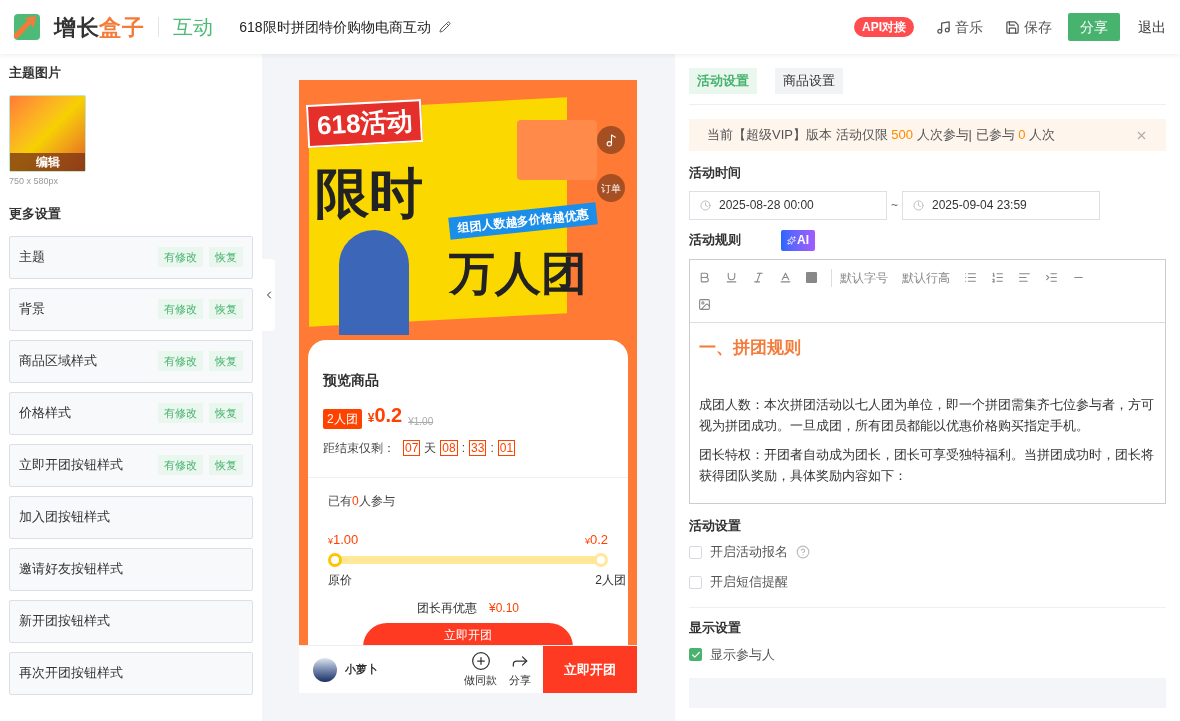  Describe the element at coordinates (369, 193) in the screenshot. I see `banner-title: 限时` at that location.